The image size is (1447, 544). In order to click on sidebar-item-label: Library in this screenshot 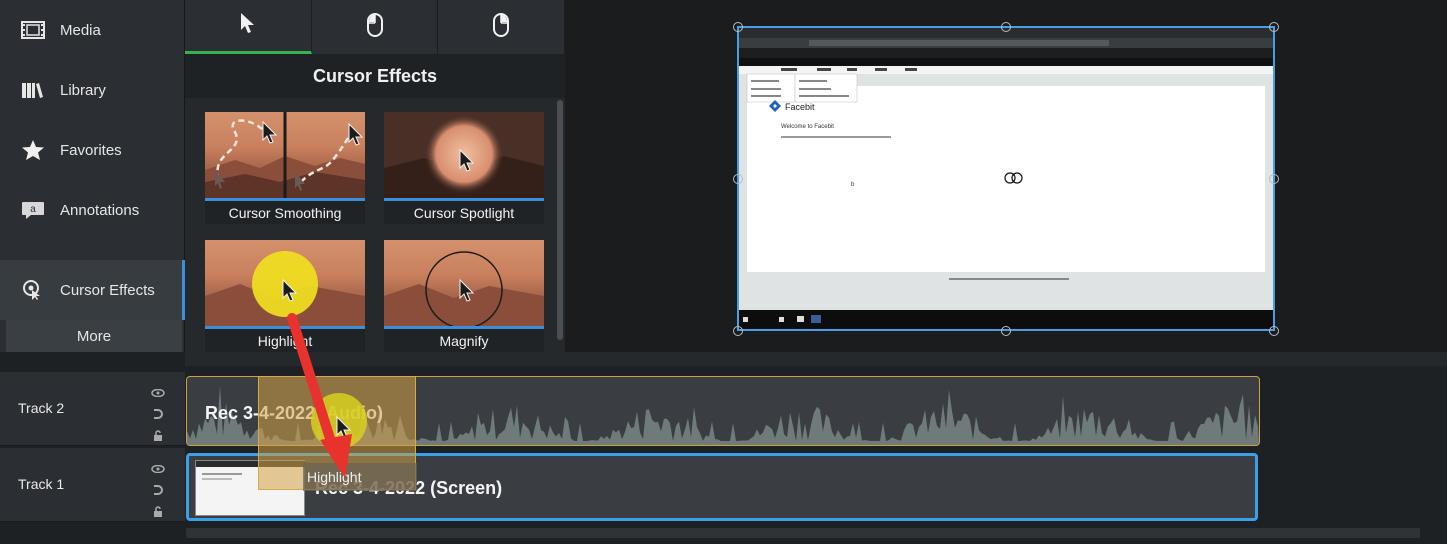, I will do `click(83, 90)`.